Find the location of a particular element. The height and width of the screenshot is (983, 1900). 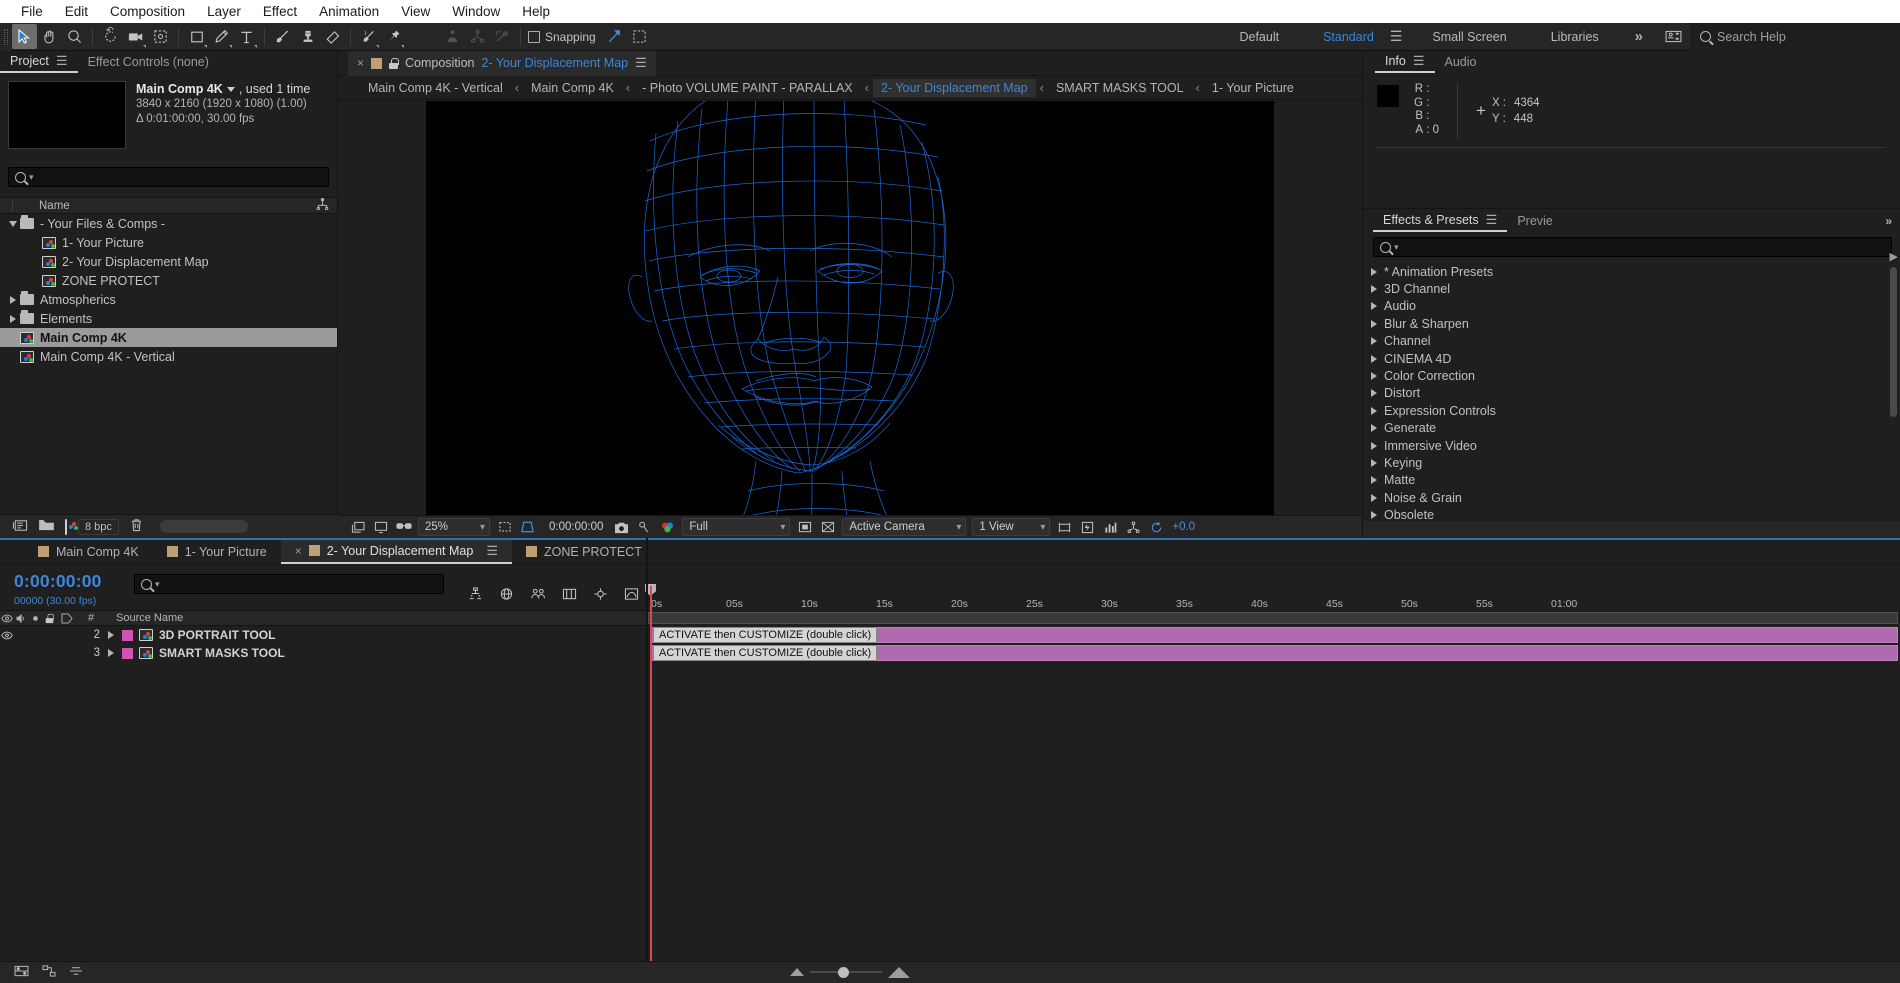

timeline-tab: × 2- Your Displacement Map ☰ is located at coordinates (396, 551).